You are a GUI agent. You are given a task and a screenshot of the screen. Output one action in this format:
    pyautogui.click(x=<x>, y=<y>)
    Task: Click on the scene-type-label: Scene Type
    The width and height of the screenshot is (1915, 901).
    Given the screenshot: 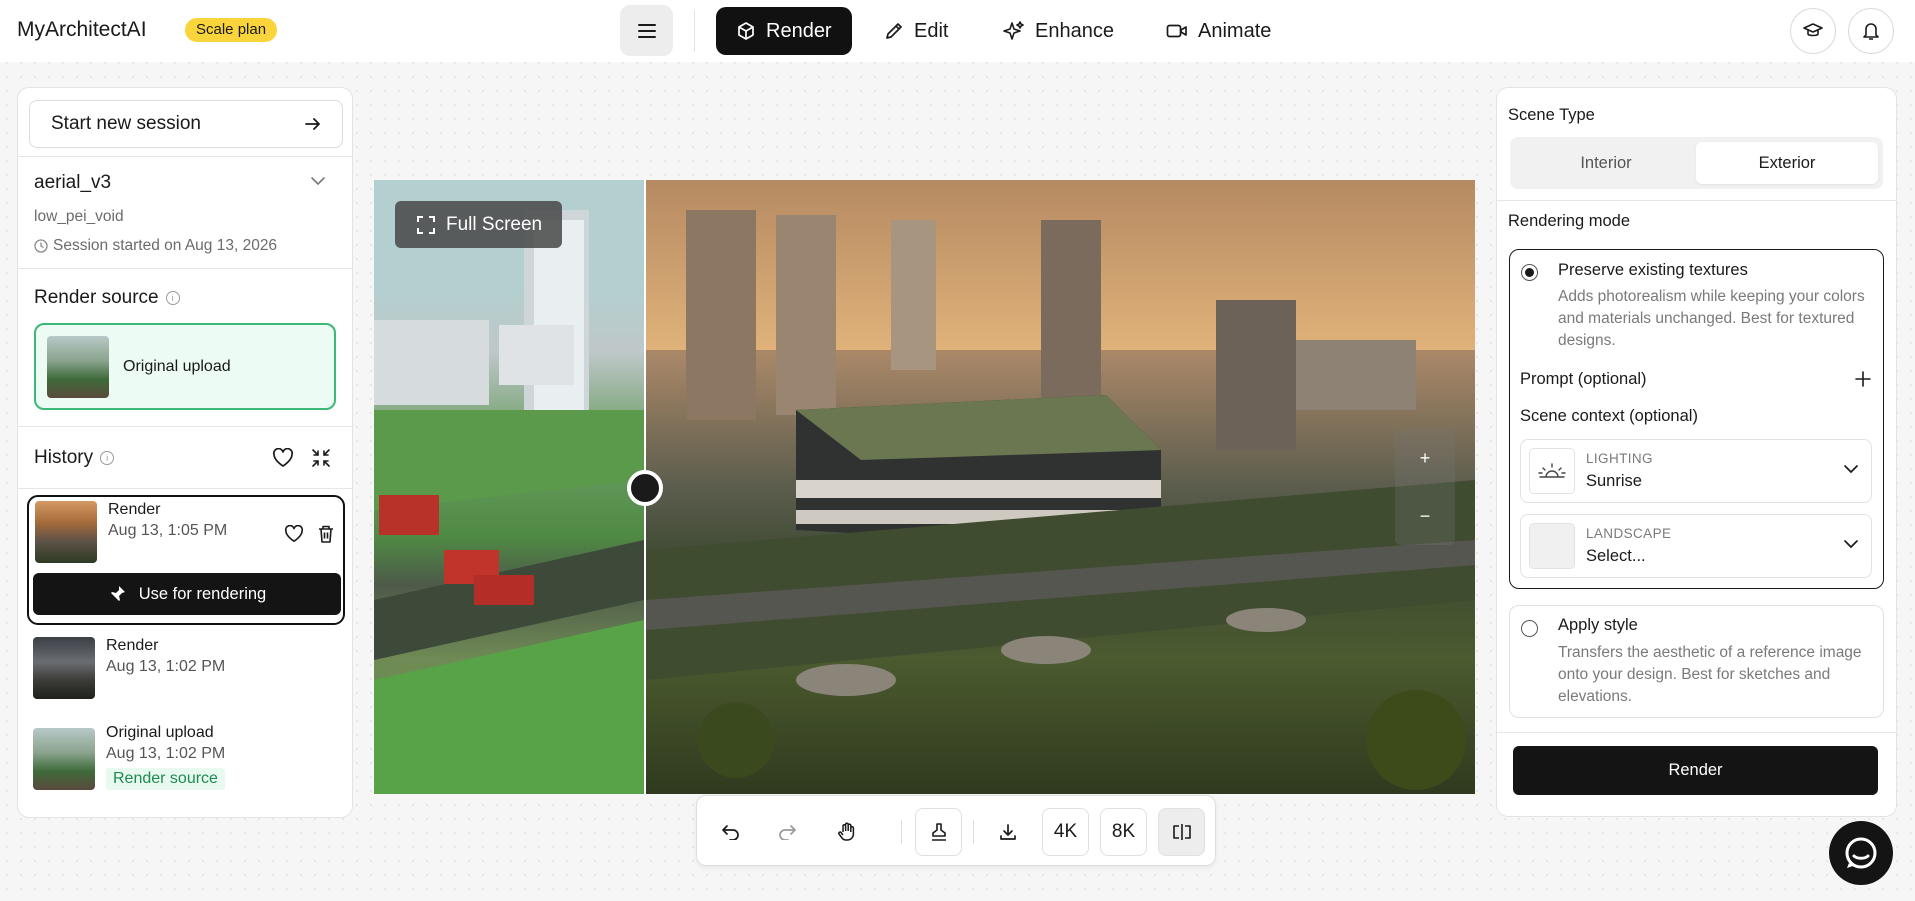 What is the action you would take?
    pyautogui.click(x=1551, y=115)
    